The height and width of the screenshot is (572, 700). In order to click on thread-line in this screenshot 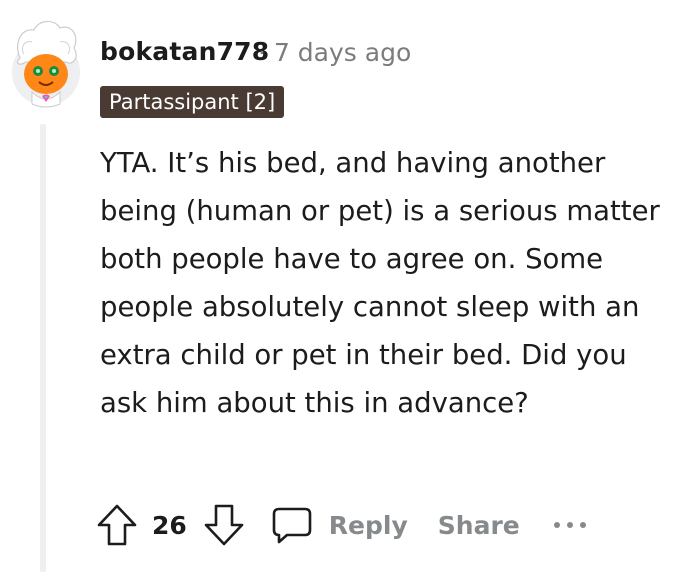, I will do `click(43, 348)`.